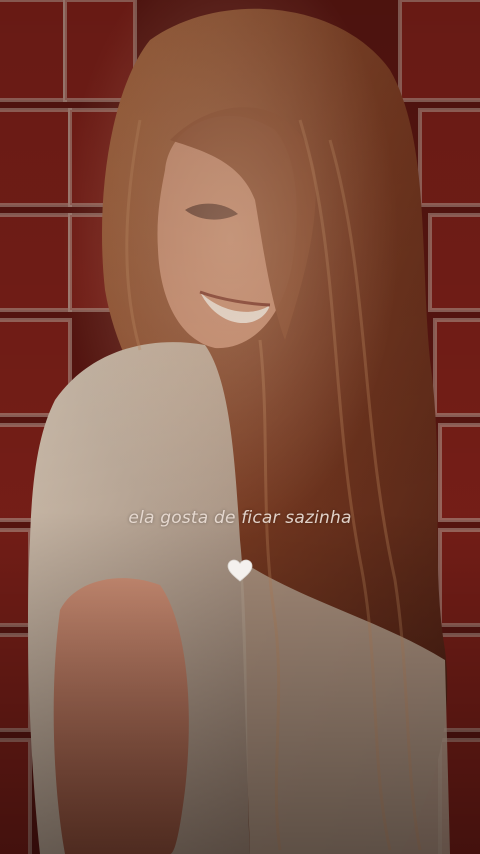 The width and height of the screenshot is (480, 854). Describe the element at coordinates (240, 518) in the screenshot. I see `story-caption: ela gosta de ficar sazinha` at that location.